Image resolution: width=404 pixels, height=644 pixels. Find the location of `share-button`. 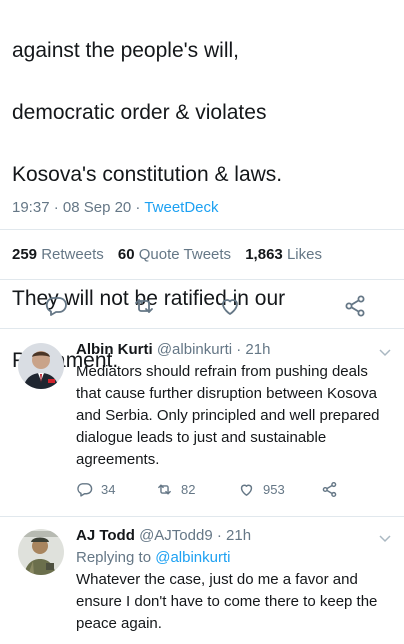

share-button is located at coordinates (329, 489).